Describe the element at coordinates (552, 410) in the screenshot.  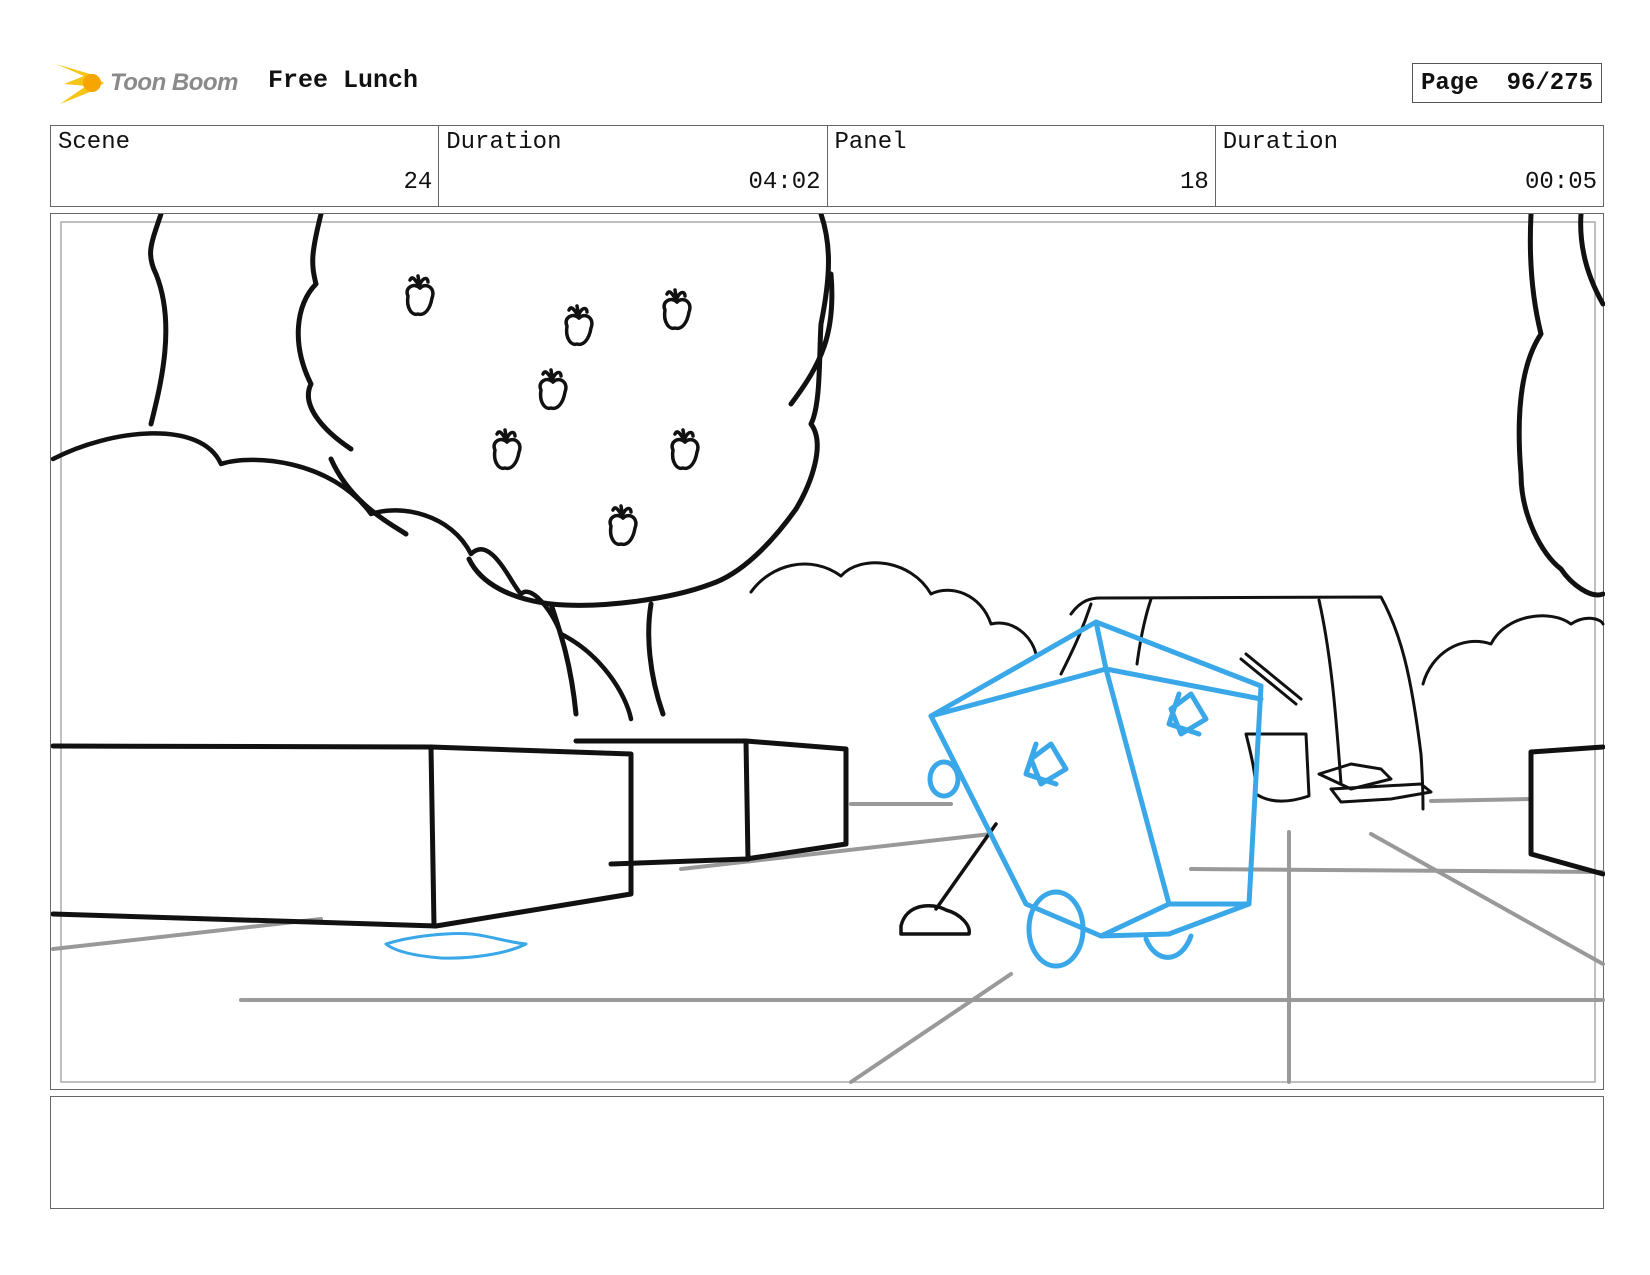
I see `apples` at that location.